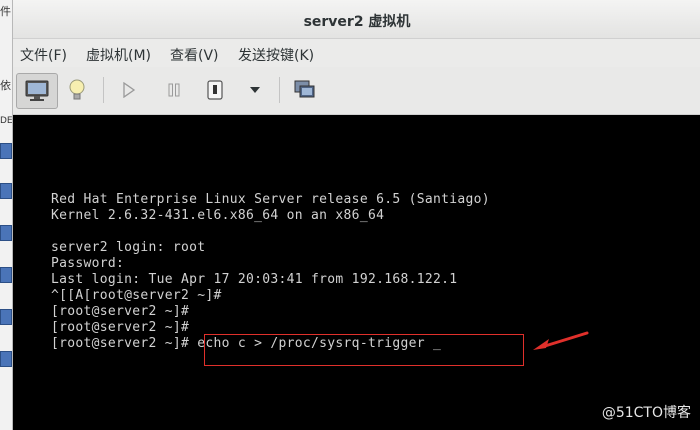 This screenshot has height=430, width=700. I want to click on details-view-button, so click(77, 90).